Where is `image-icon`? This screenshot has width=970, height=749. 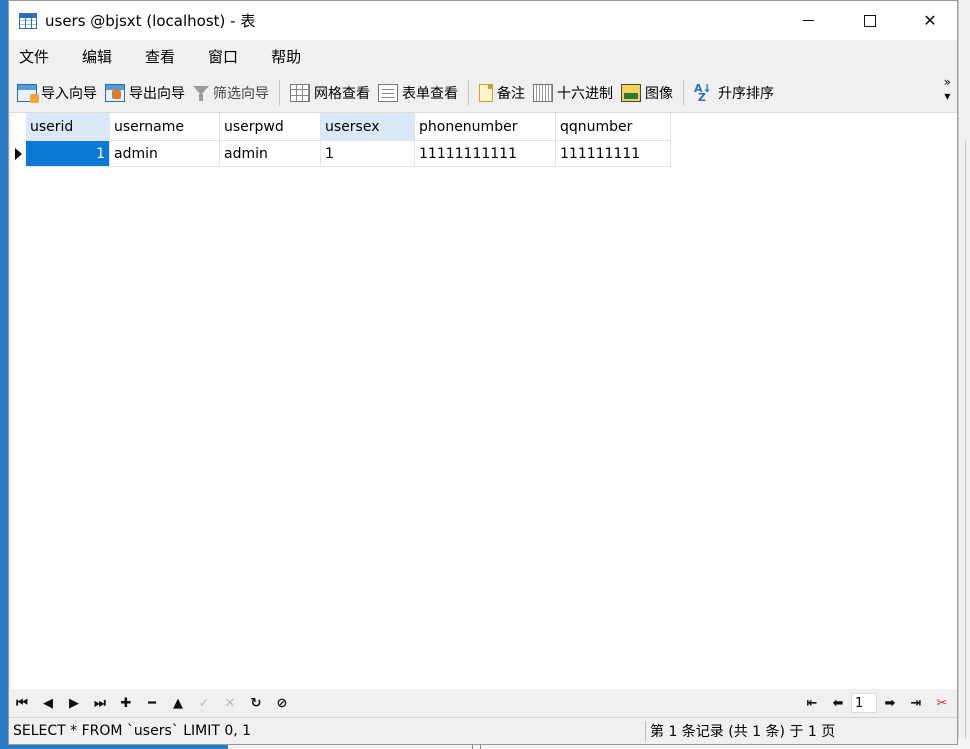
image-icon is located at coordinates (631, 92).